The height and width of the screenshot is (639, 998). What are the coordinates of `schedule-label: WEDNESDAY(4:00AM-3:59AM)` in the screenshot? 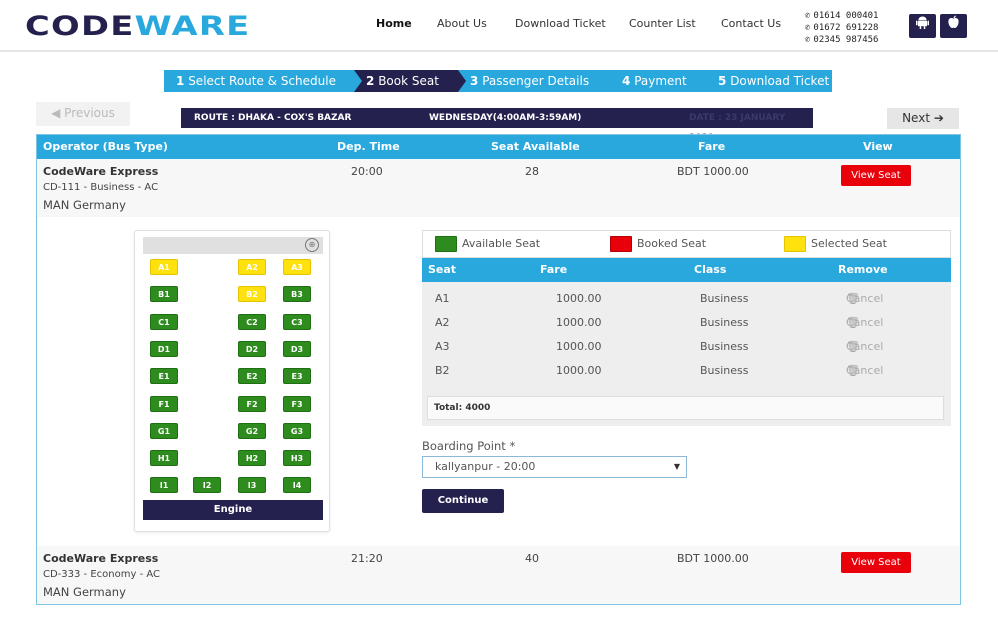 It's located at (505, 118).